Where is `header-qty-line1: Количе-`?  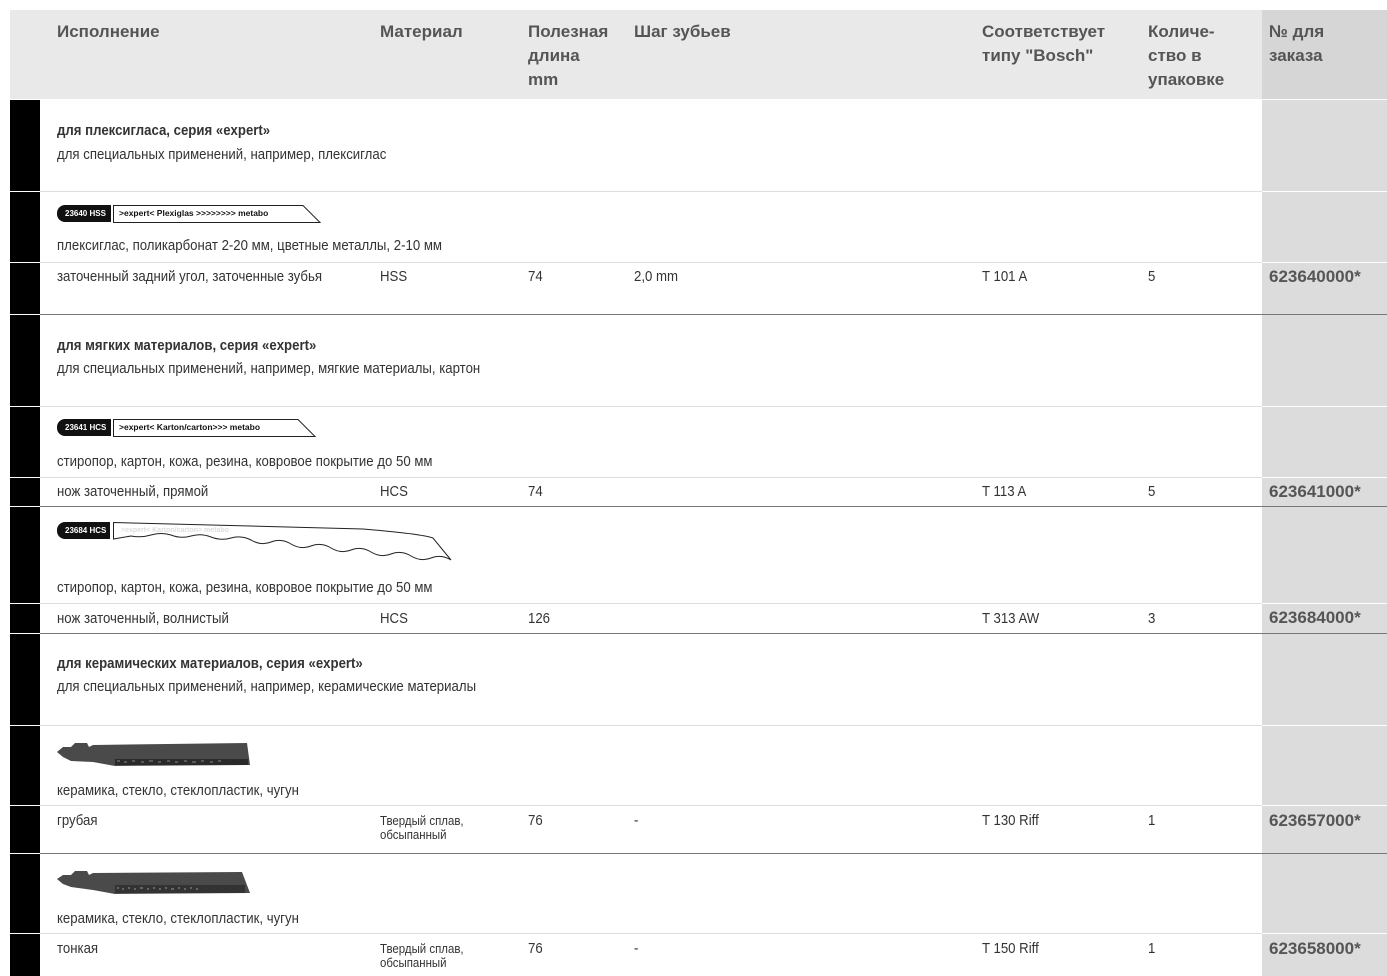
header-qty-line1: Количе- is located at coordinates (1181, 31).